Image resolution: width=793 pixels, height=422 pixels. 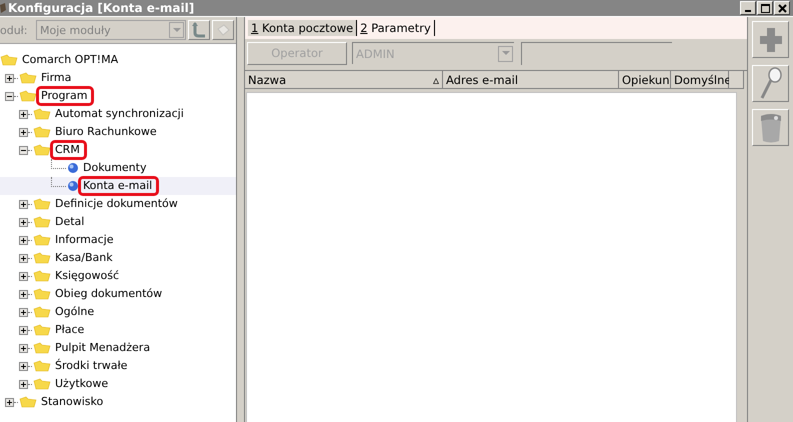 What do you see at coordinates (118, 312) in the screenshot?
I see `tree-item: Ogólne` at bounding box center [118, 312].